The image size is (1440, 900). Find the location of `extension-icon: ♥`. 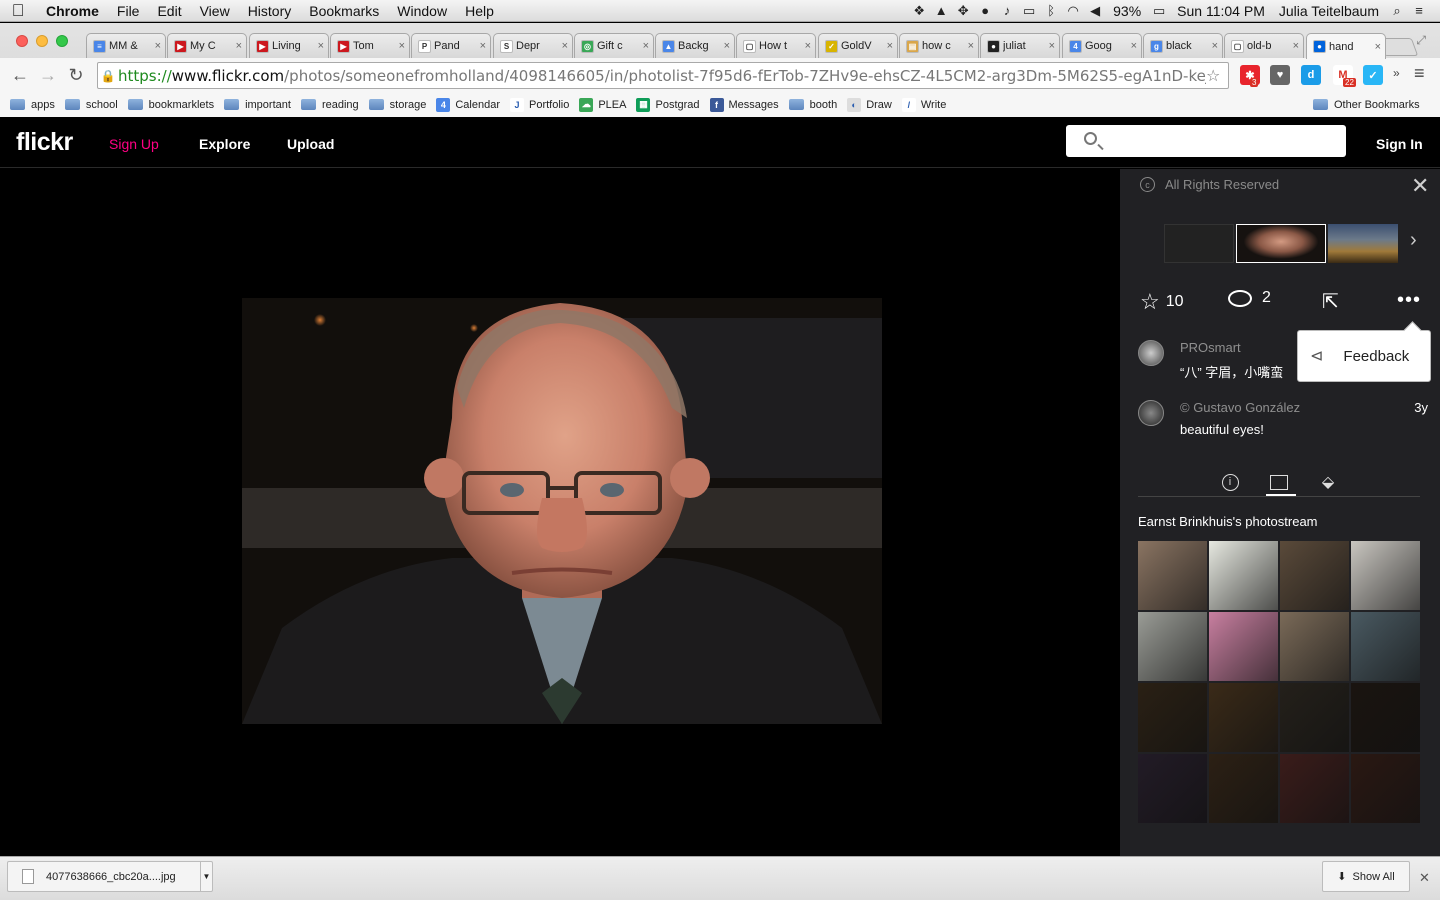

extension-icon: ♥ is located at coordinates (1280, 75).